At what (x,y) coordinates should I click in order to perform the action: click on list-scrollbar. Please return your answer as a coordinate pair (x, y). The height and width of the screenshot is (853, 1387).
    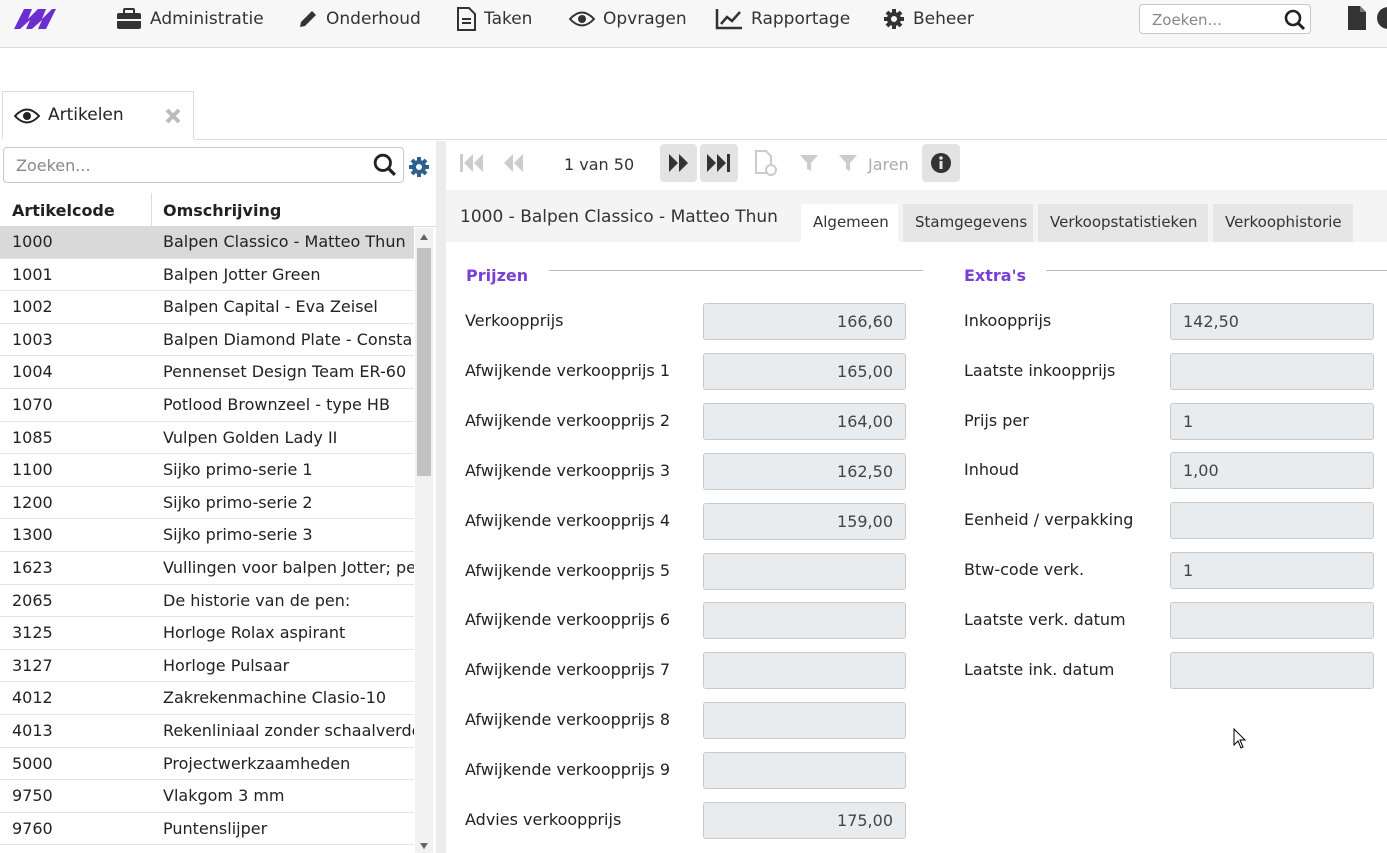
    Looking at the image, I should click on (424, 540).